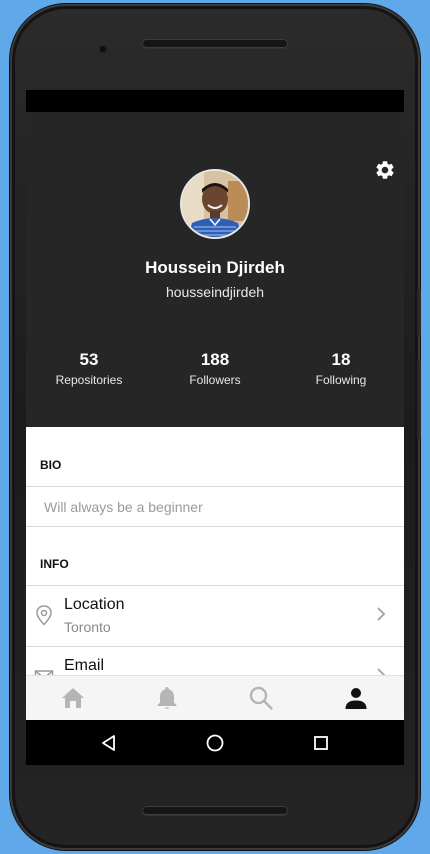 The height and width of the screenshot is (854, 430). I want to click on search-icon, so click(261, 698).